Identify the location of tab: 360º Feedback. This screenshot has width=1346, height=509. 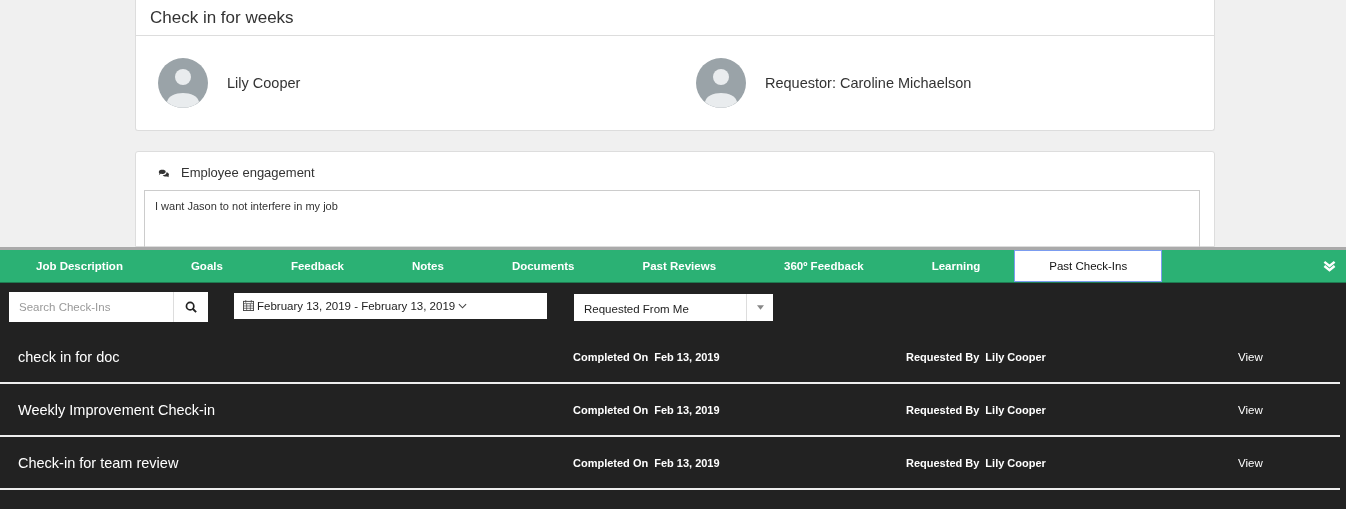
(824, 266).